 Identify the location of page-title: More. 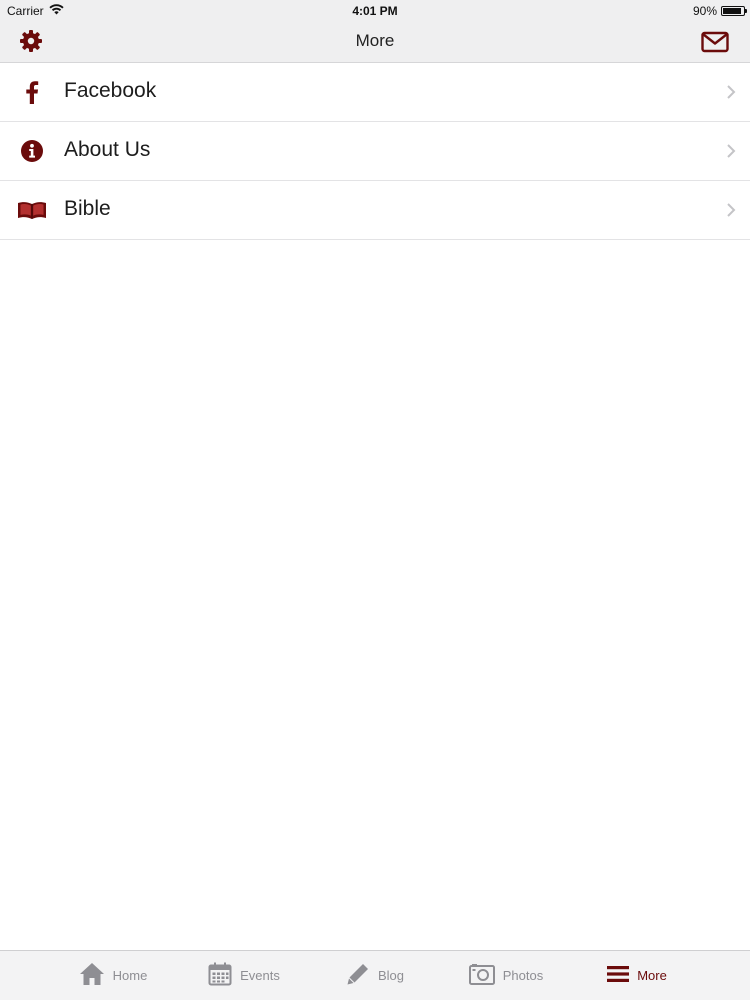
(375, 40).